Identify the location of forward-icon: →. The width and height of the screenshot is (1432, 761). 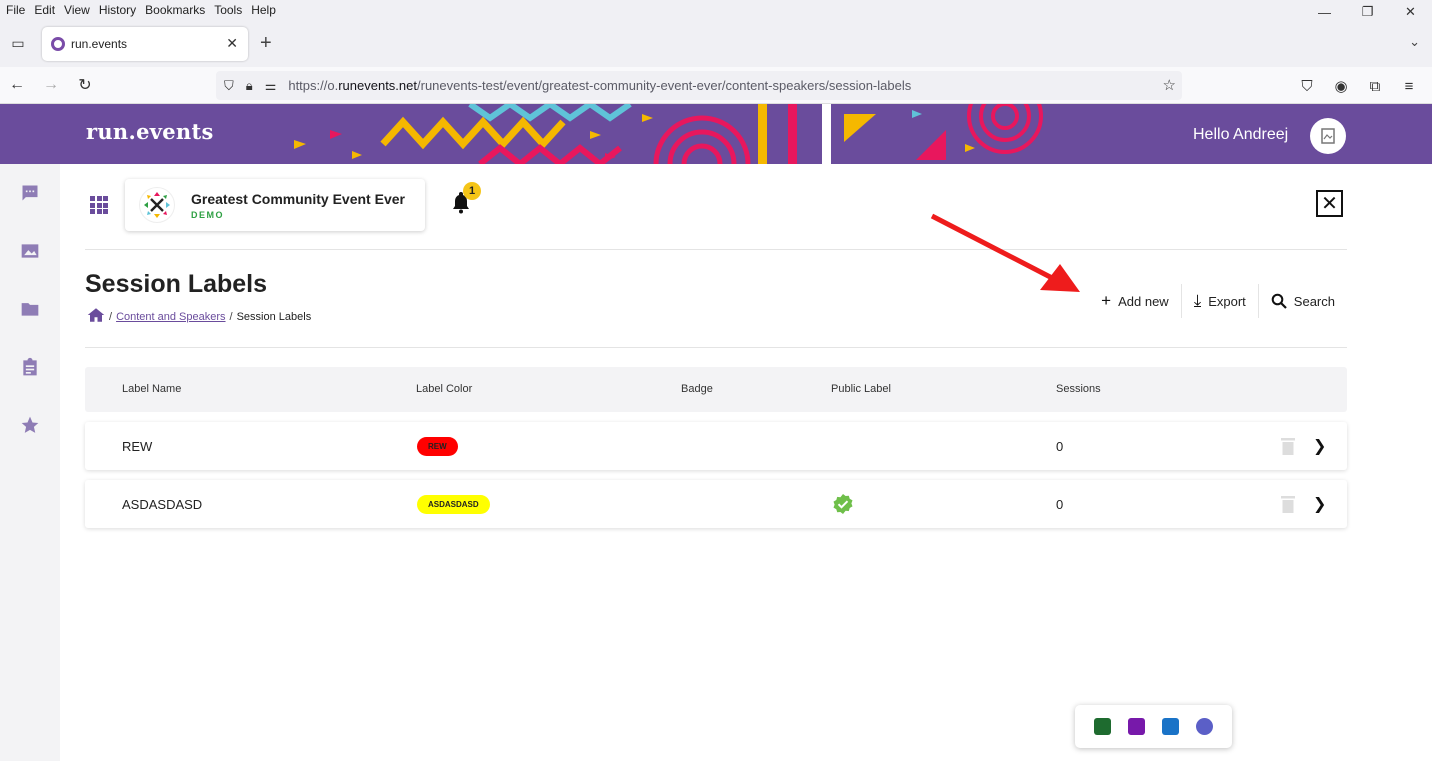
(51, 85).